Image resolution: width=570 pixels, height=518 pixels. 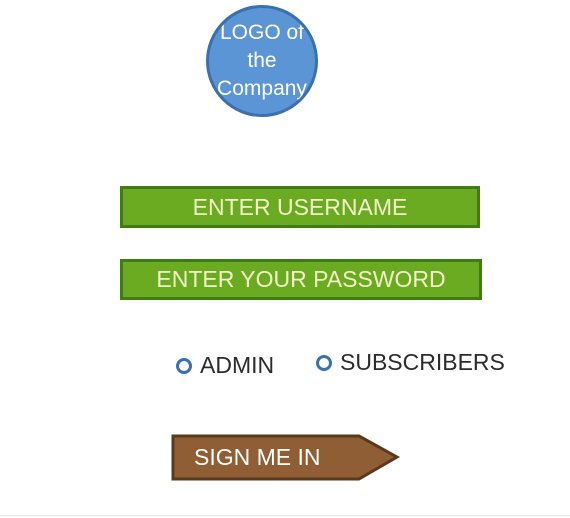 What do you see at coordinates (237, 365) in the screenshot?
I see `radio-admin-label: ADMIN` at bounding box center [237, 365].